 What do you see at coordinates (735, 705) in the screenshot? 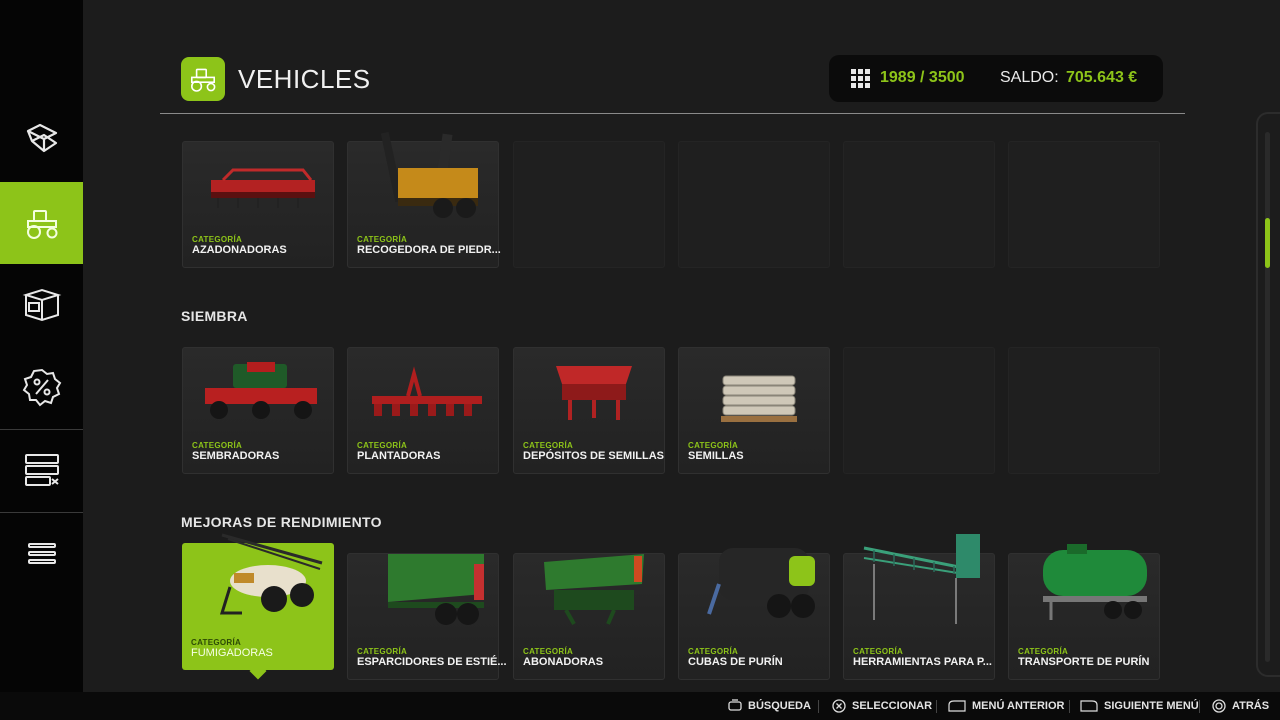
I see `touchpad-icon` at bounding box center [735, 705].